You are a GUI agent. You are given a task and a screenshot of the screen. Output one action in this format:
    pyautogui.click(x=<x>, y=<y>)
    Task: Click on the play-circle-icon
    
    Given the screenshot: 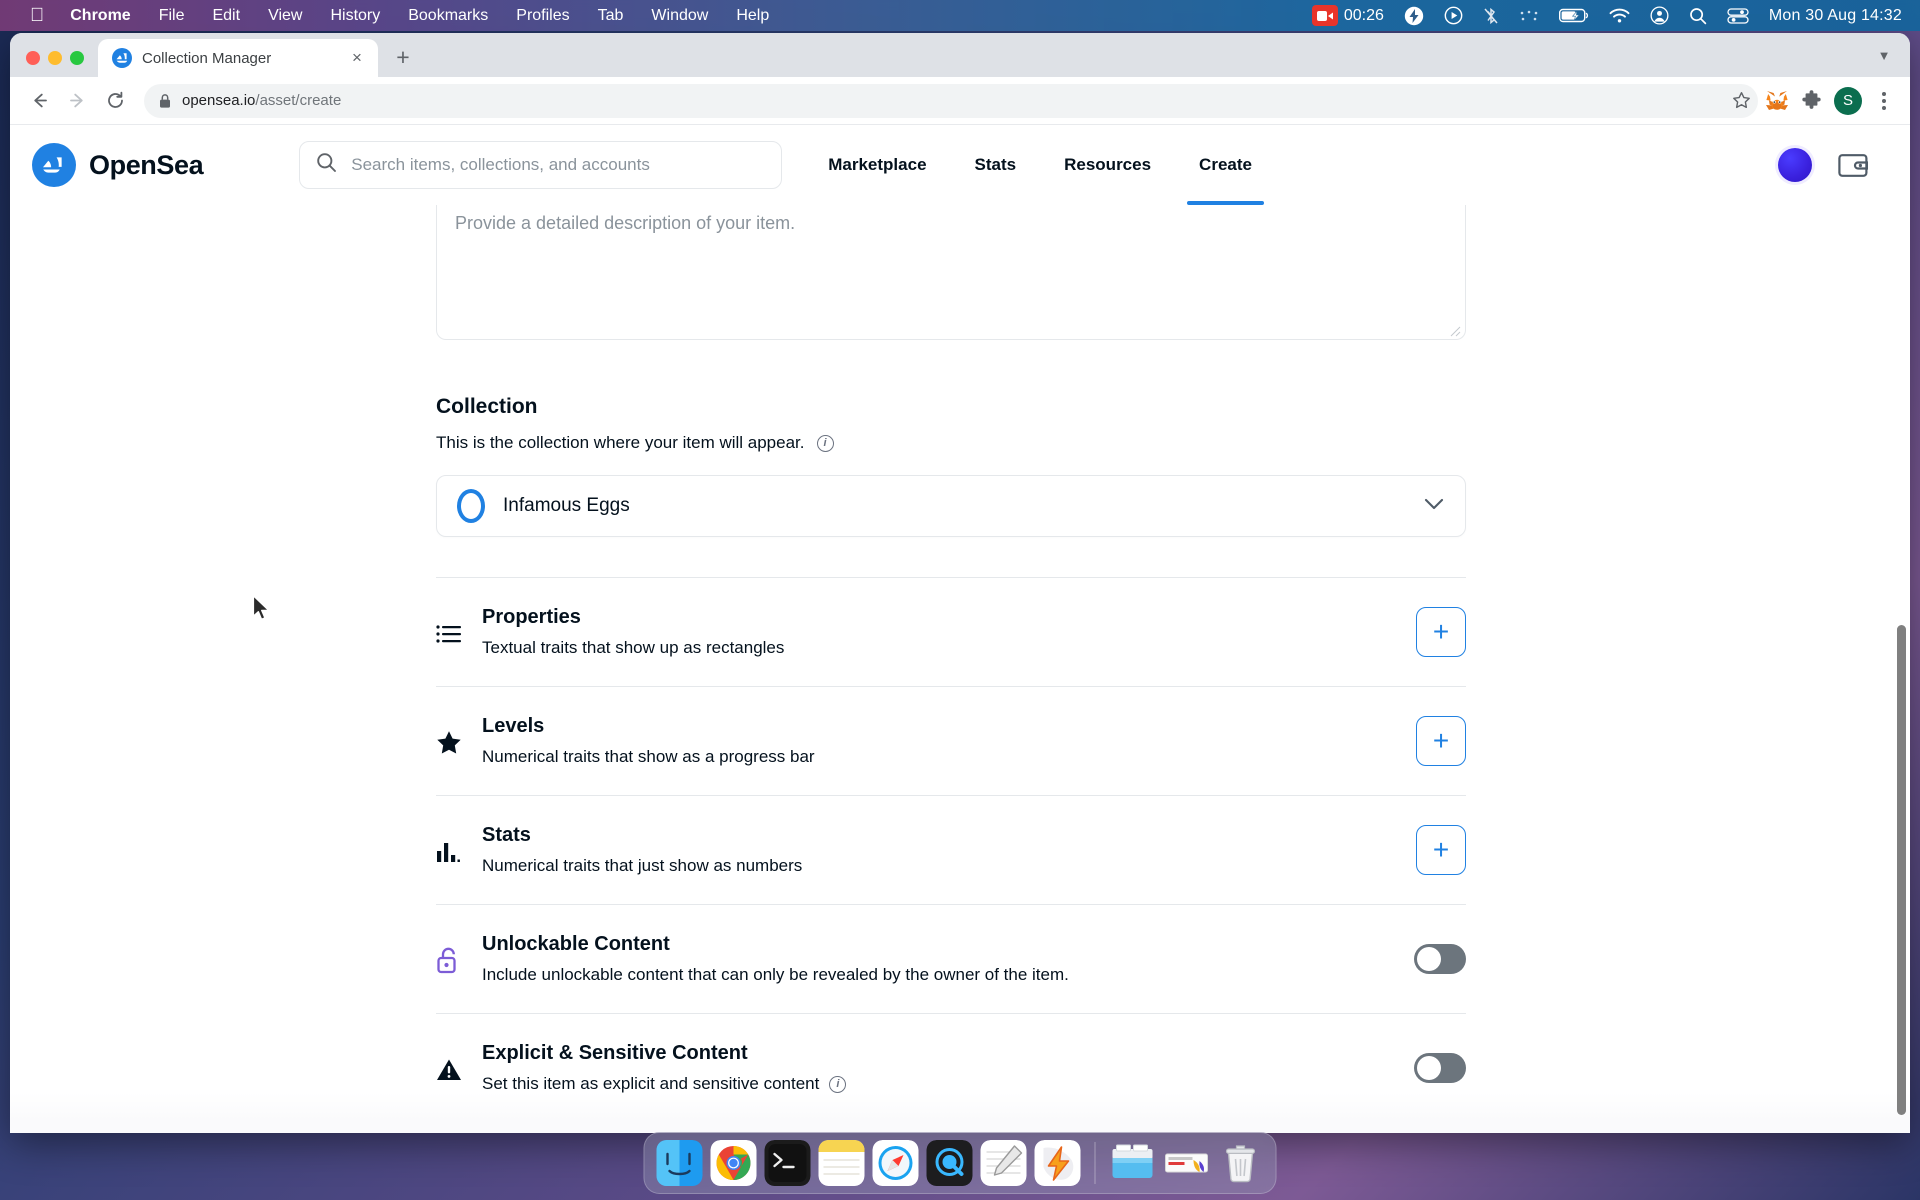 What is the action you would take?
    pyautogui.click(x=1453, y=15)
    